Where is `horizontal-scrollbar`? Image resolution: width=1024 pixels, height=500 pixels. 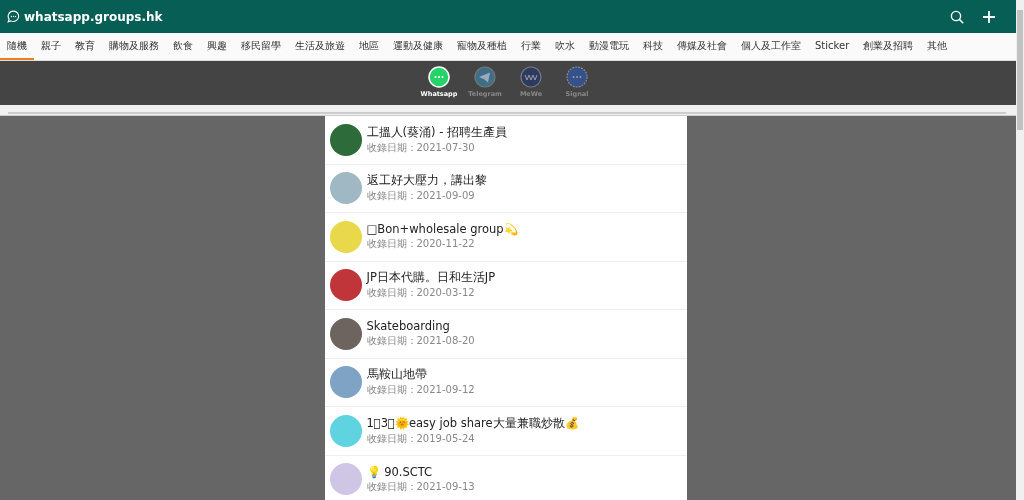 horizontal-scrollbar is located at coordinates (508, 110).